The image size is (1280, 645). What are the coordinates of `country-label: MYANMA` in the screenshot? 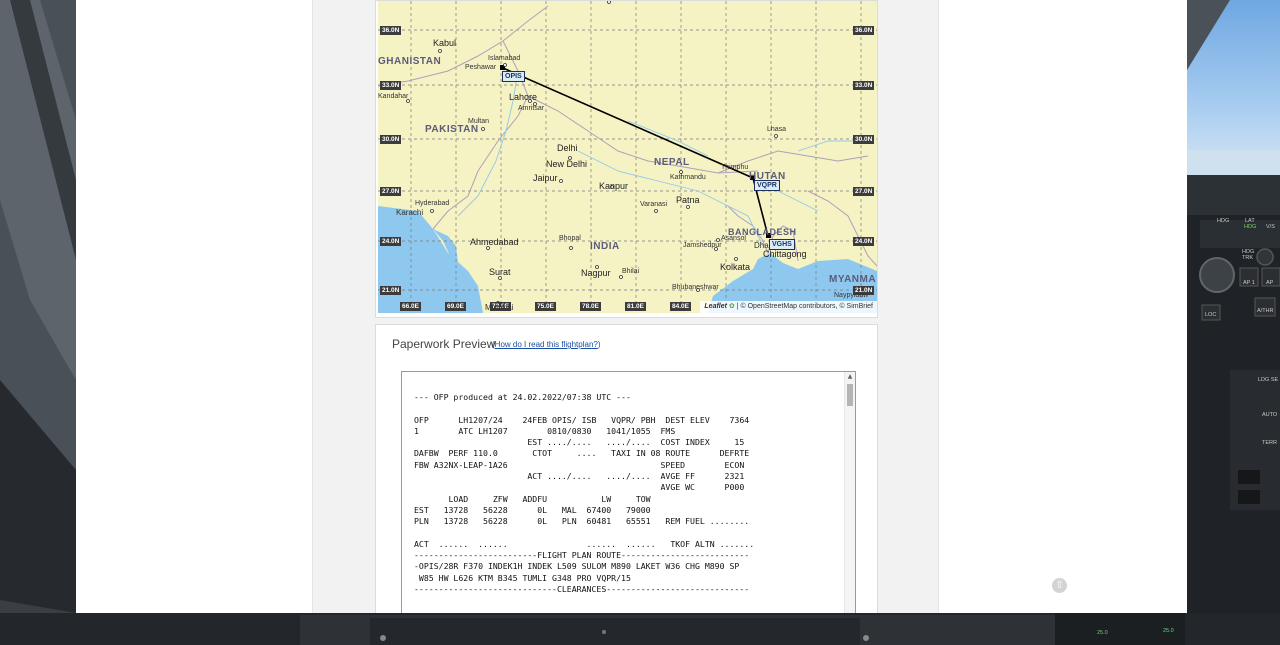 It's located at (853, 279).